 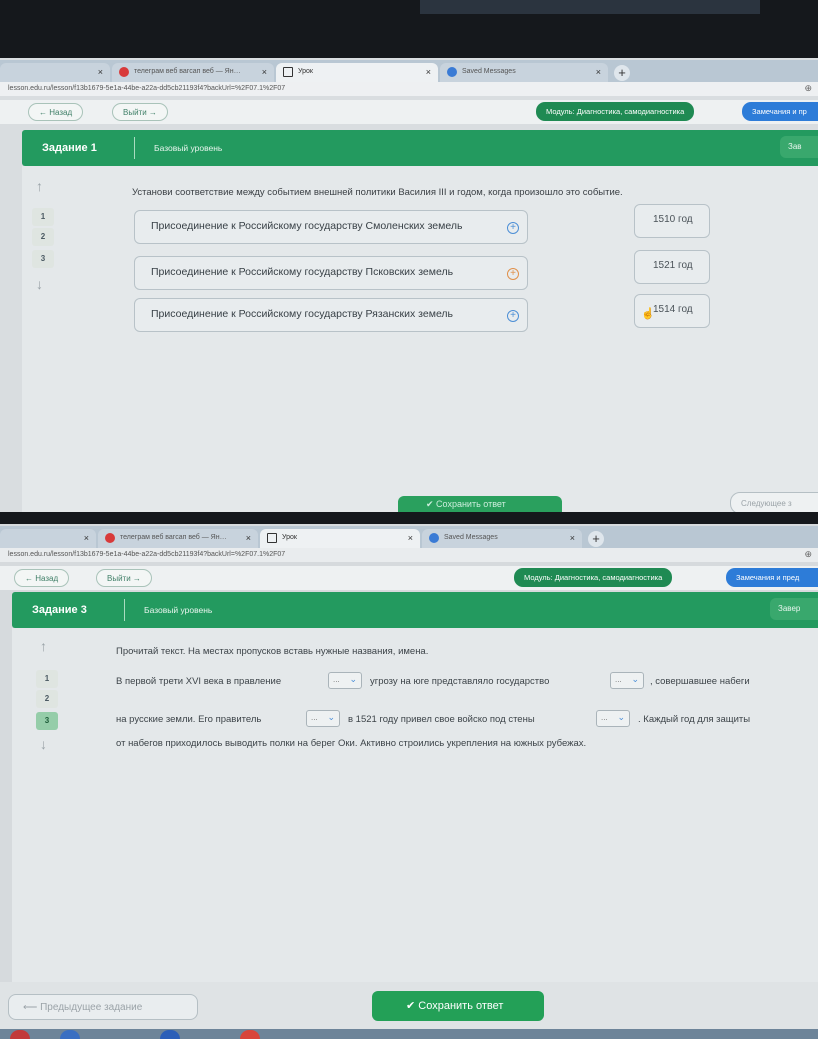 What do you see at coordinates (694, 719) in the screenshot?
I see `text-fragment: . Каждый год для защиты` at bounding box center [694, 719].